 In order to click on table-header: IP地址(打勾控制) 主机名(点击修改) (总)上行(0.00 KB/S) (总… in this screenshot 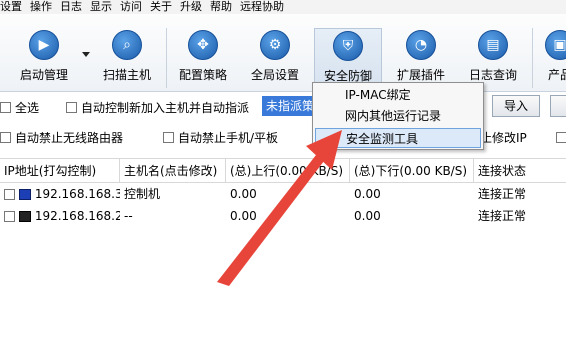, I will do `click(283, 171)`.